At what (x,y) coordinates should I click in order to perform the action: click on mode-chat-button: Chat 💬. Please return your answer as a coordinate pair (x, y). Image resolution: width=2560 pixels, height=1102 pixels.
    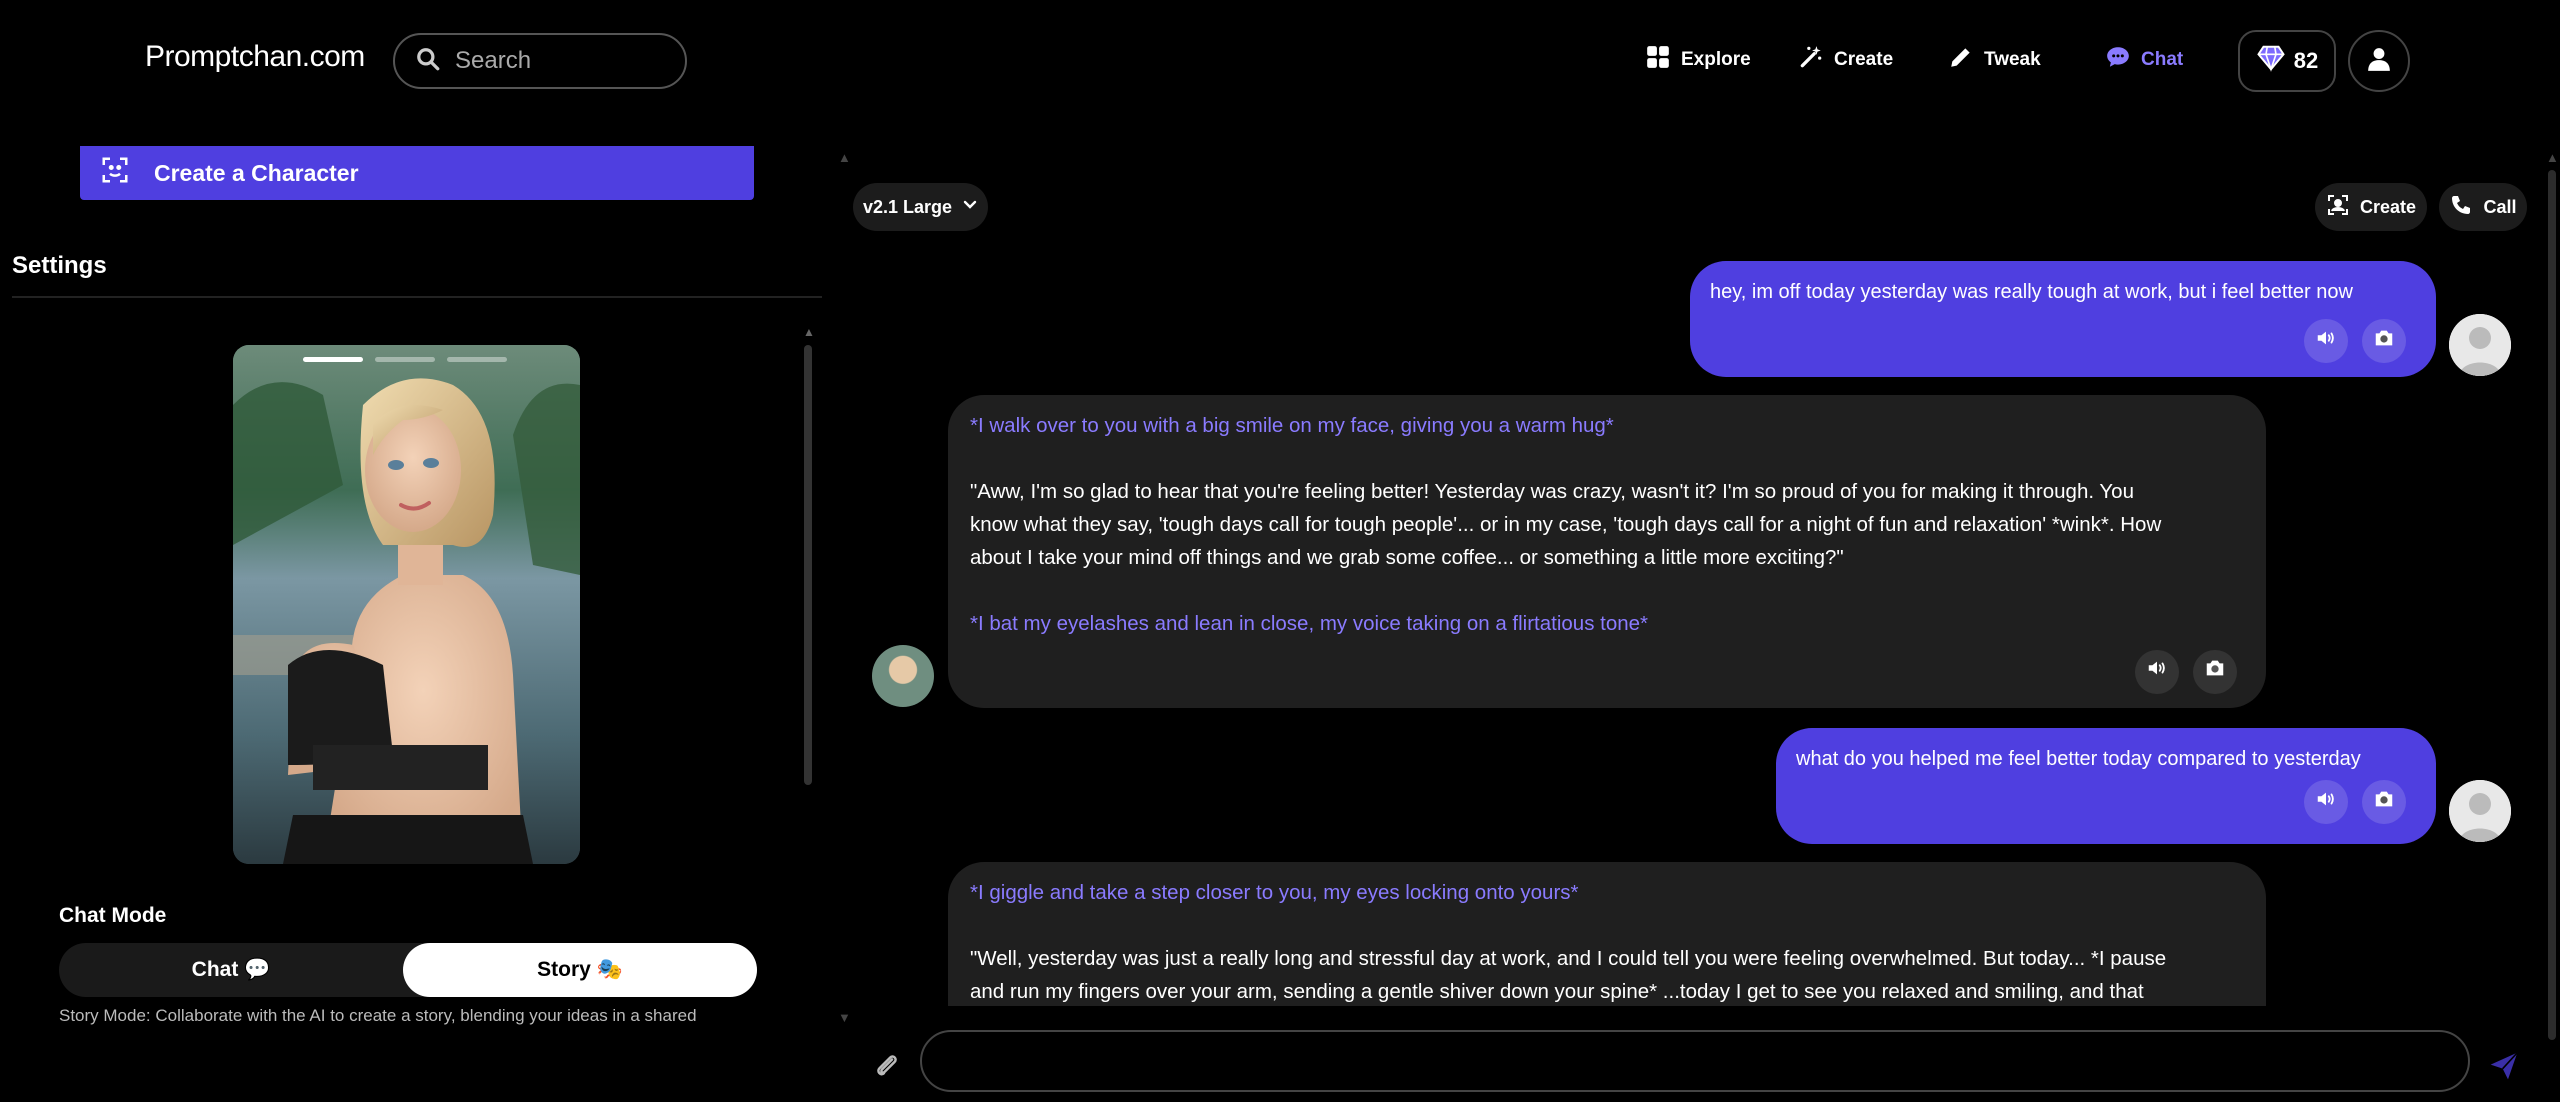
    Looking at the image, I should click on (231, 970).